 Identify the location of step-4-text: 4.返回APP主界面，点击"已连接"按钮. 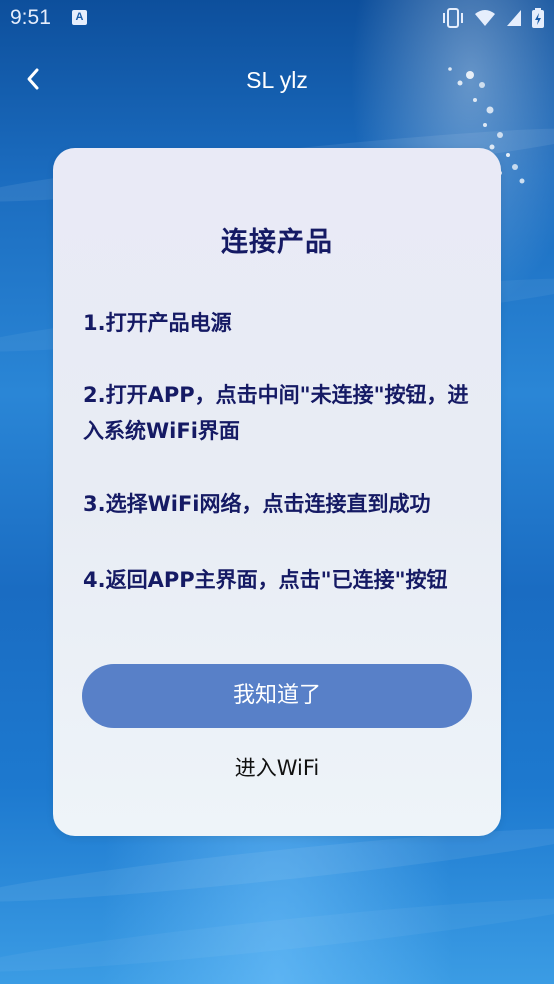
(265, 580).